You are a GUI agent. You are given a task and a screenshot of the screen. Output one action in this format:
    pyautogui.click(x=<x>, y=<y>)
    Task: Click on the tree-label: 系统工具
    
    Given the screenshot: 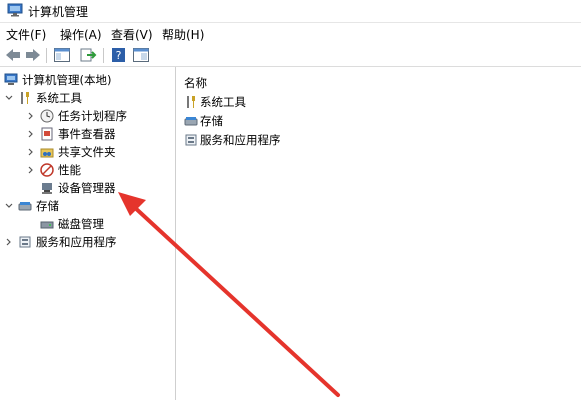 What is the action you would take?
    pyautogui.click(x=59, y=98)
    